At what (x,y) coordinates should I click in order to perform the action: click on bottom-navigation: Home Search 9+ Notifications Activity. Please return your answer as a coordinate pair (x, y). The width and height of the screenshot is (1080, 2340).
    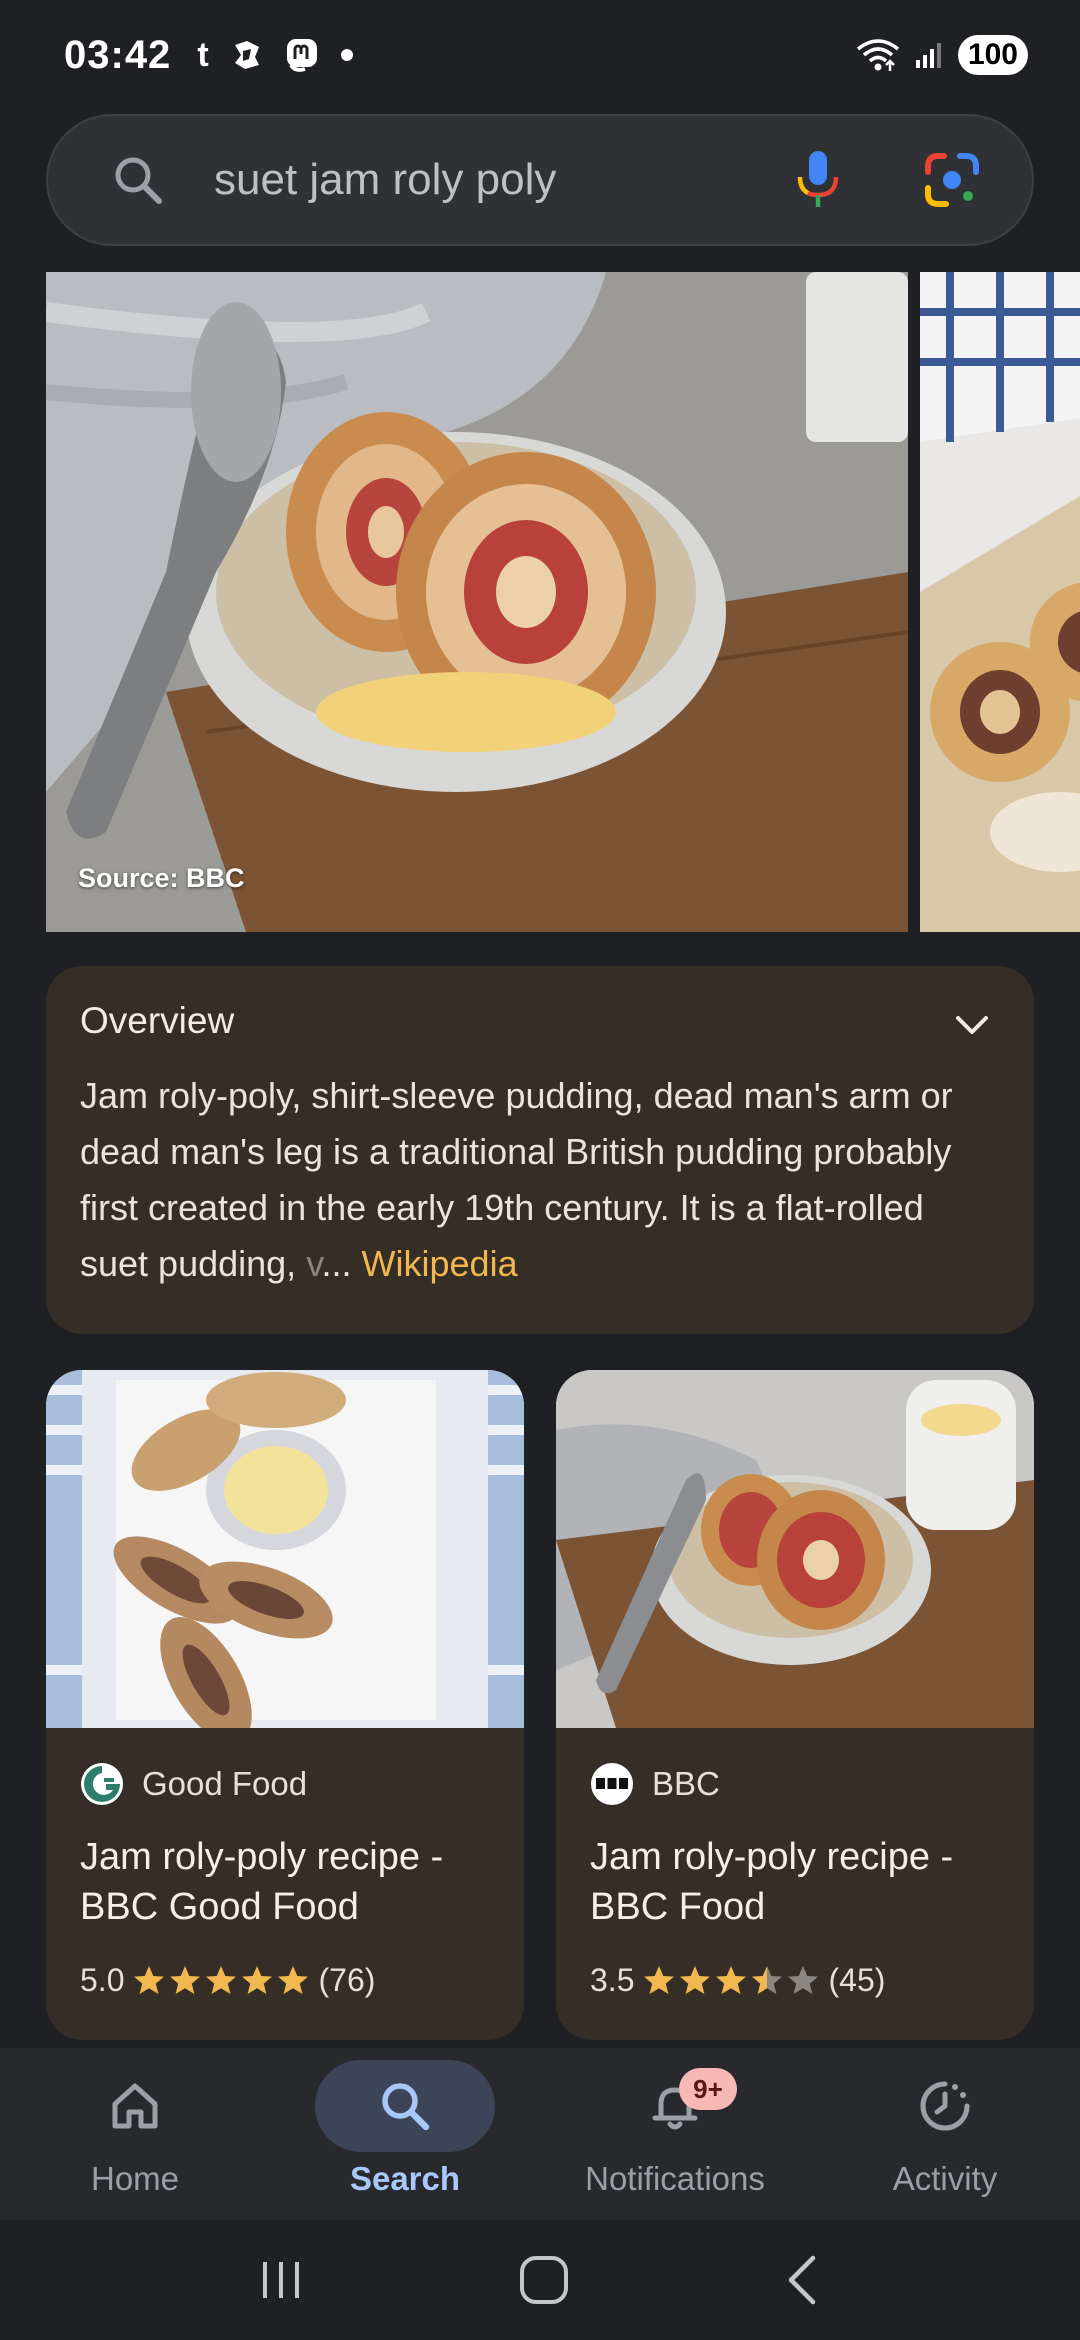
    Looking at the image, I should click on (540, 2134).